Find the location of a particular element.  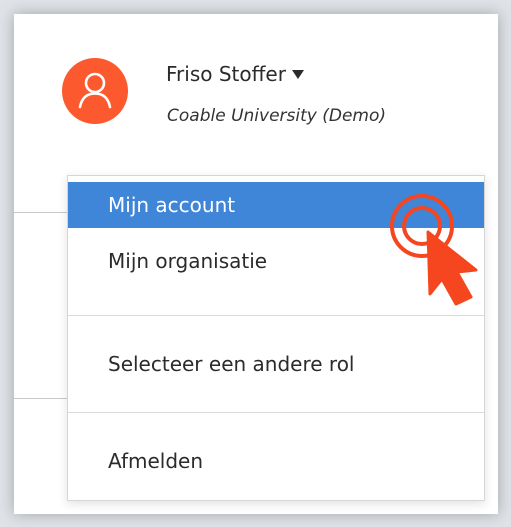

organization-name: Coable University (Demo) is located at coordinates (276, 116).